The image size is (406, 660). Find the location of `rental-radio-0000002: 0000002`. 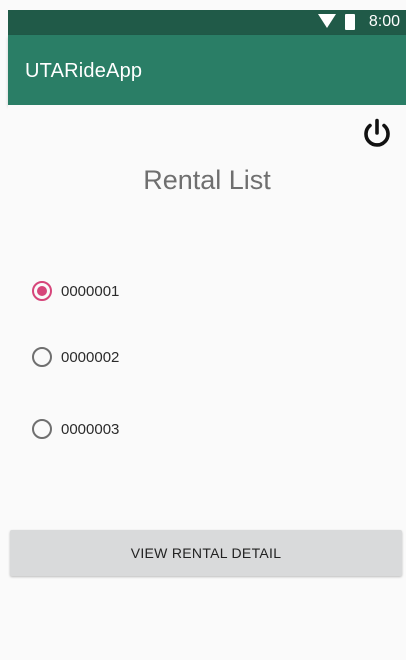

rental-radio-0000002: 0000002 is located at coordinates (75, 357).